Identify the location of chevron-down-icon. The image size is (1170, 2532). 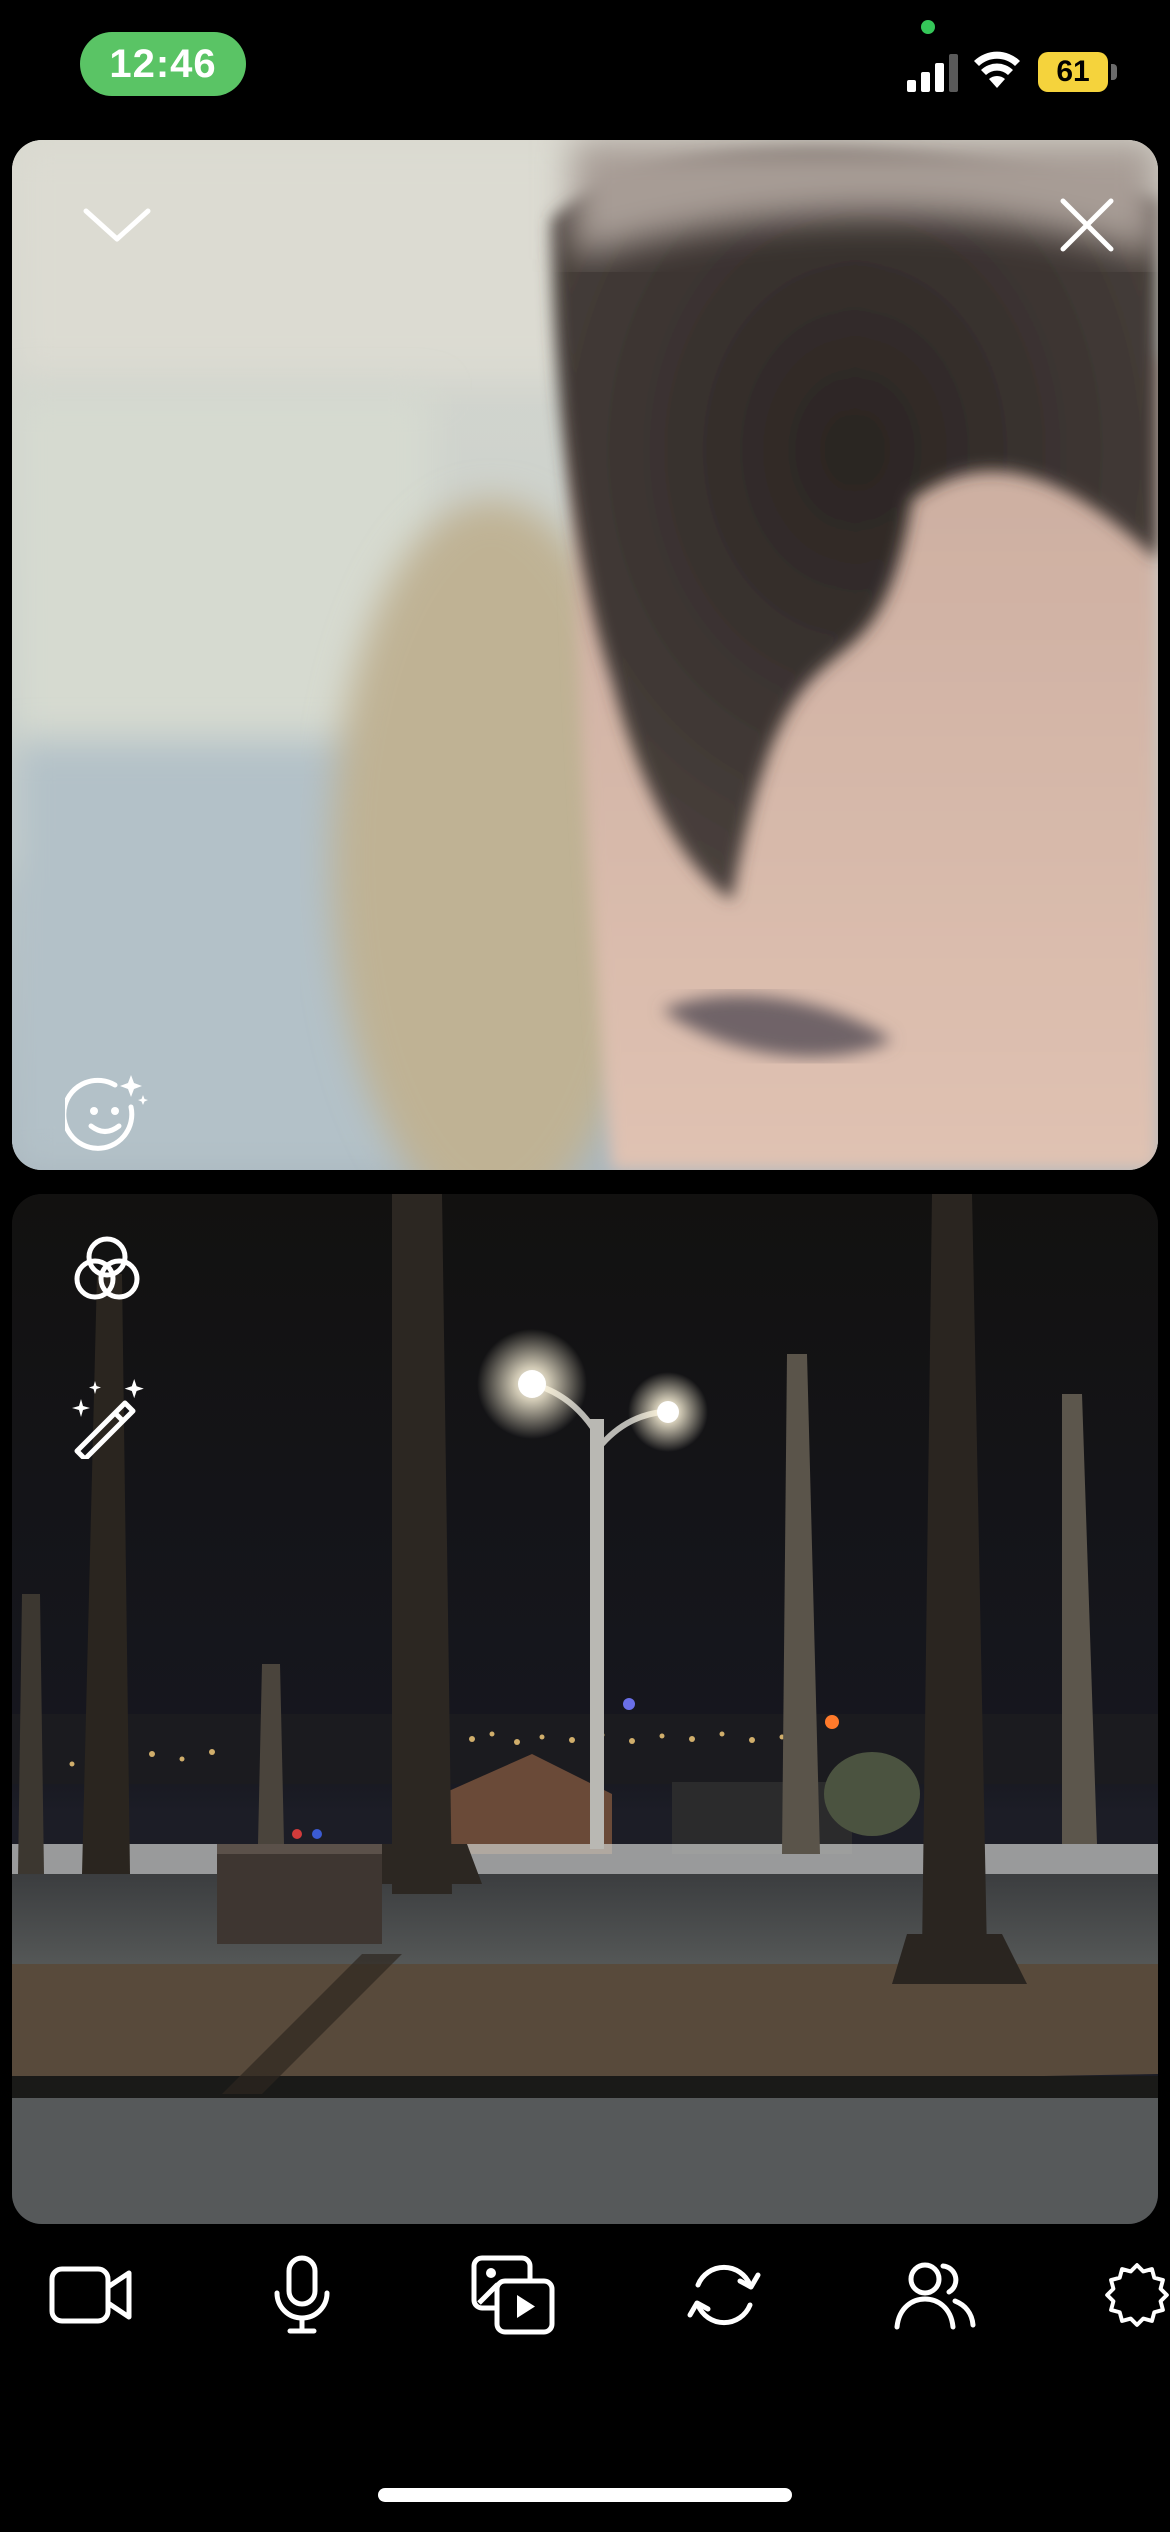
(117, 225).